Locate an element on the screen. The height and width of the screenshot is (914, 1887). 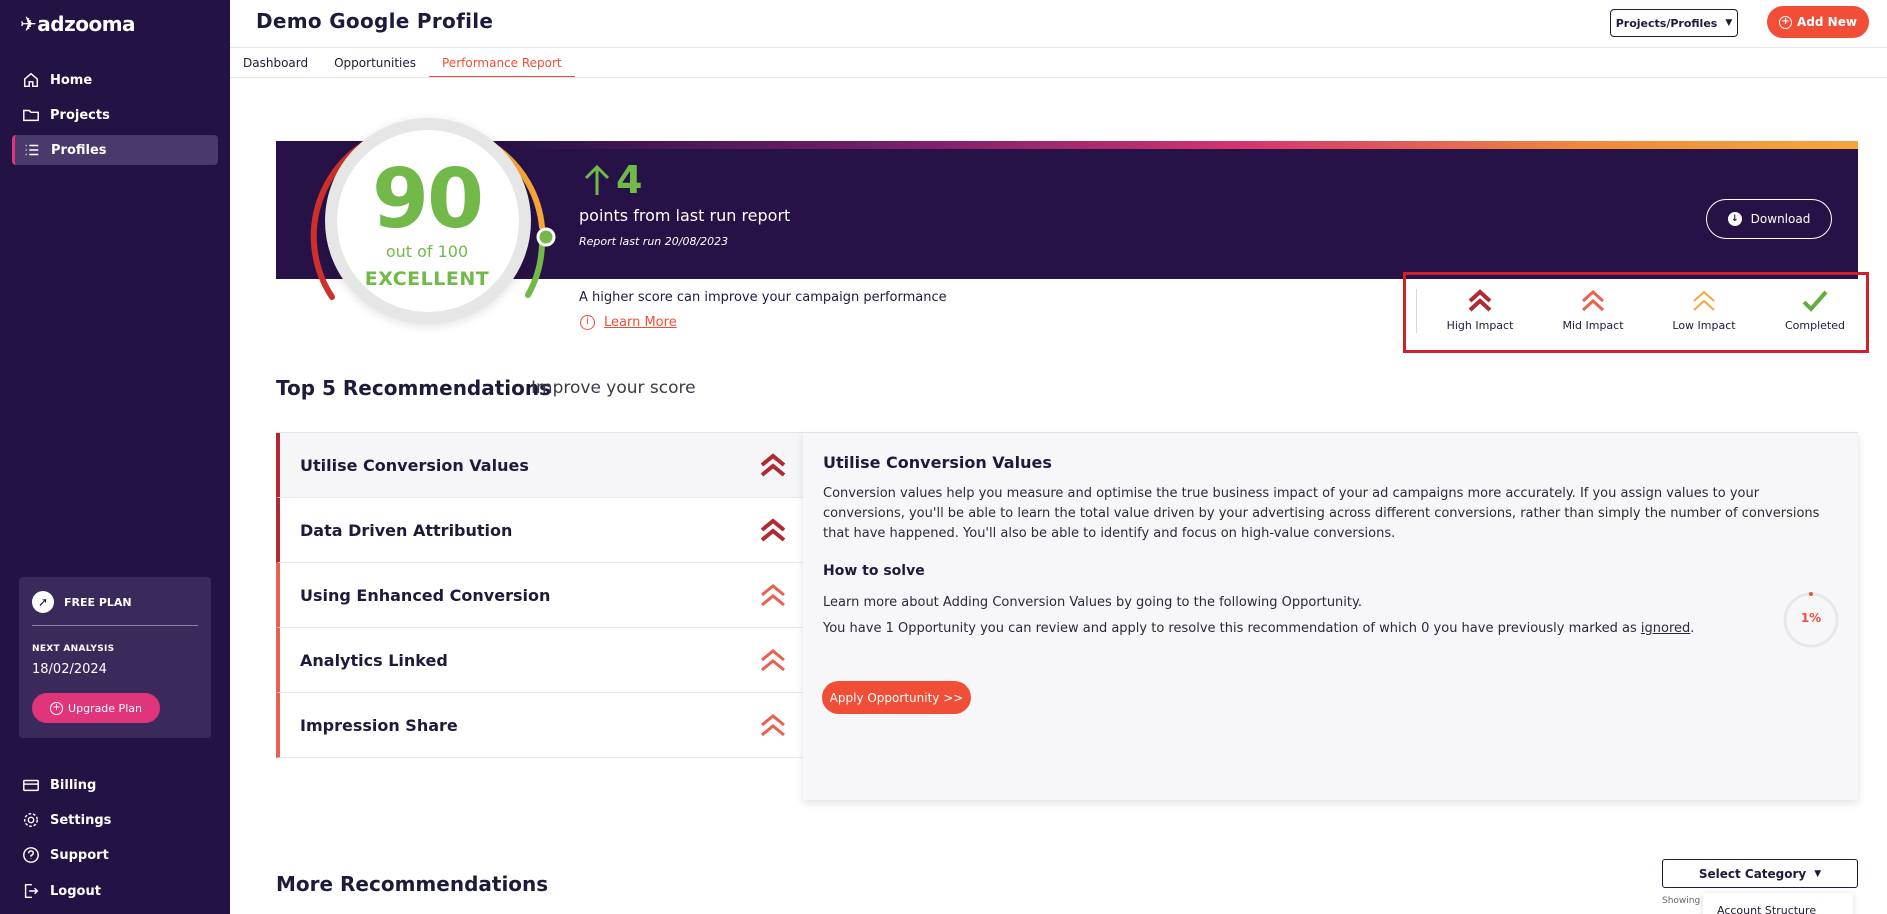
tab-performance-report: Performance Report is located at coordinates (502, 63).